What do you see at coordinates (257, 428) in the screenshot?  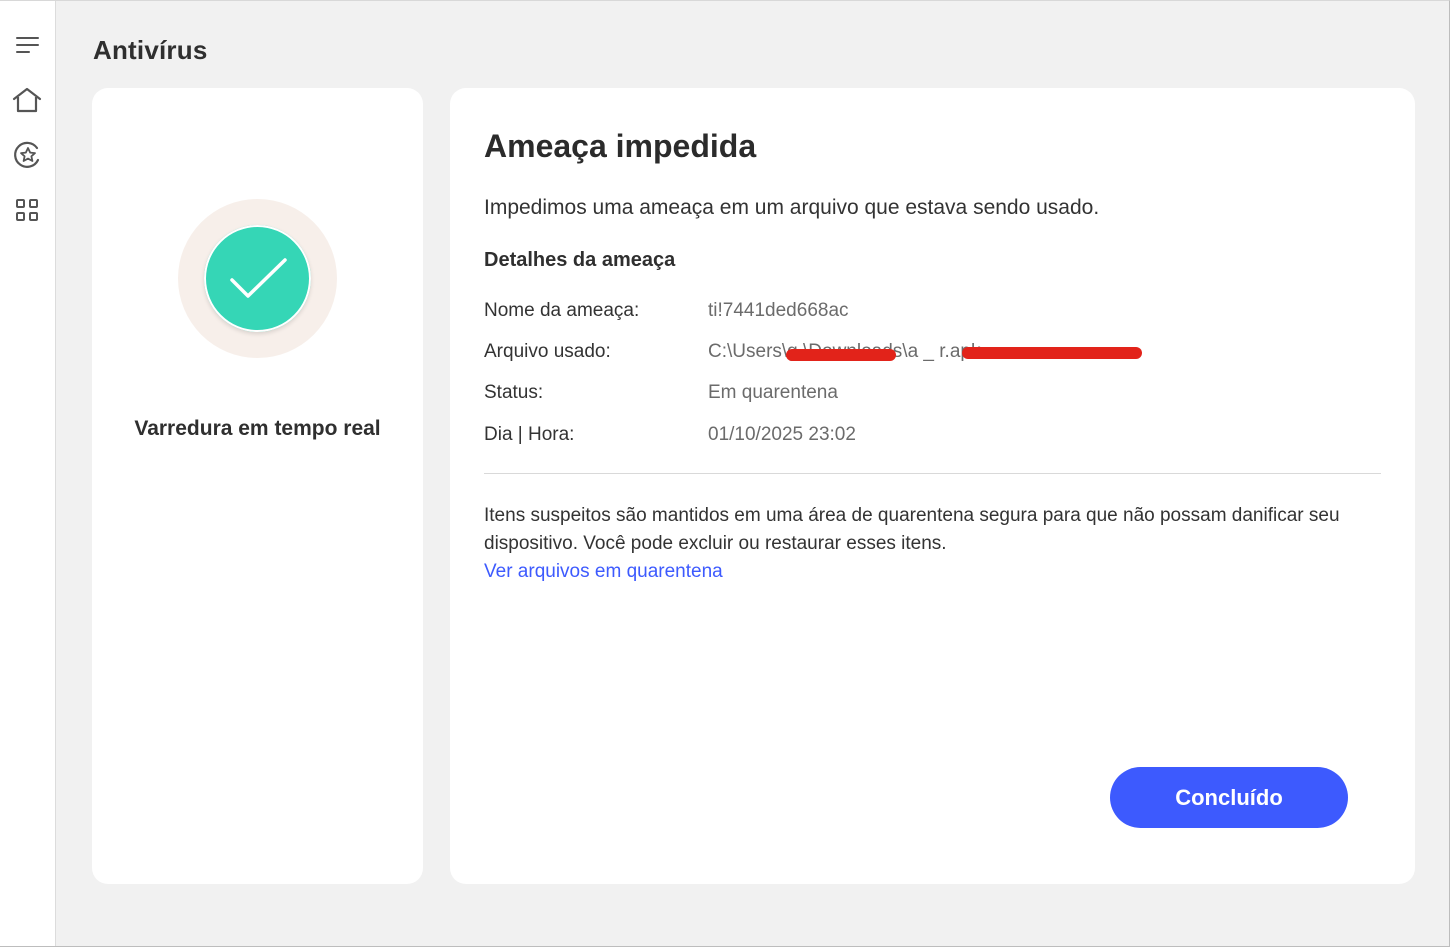 I see `scan-type-label: Varredura em tempo real` at bounding box center [257, 428].